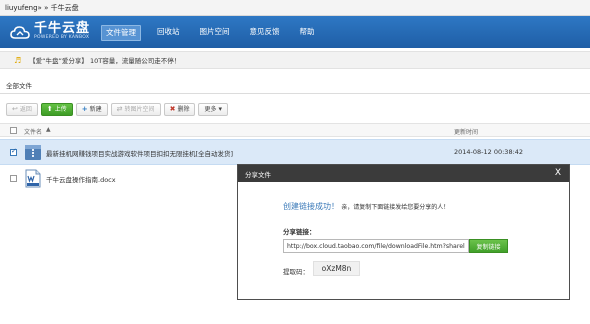  What do you see at coordinates (42, 7) in the screenshot?
I see `window-title: liuyufeng» » 千牛云盘` at bounding box center [42, 7].